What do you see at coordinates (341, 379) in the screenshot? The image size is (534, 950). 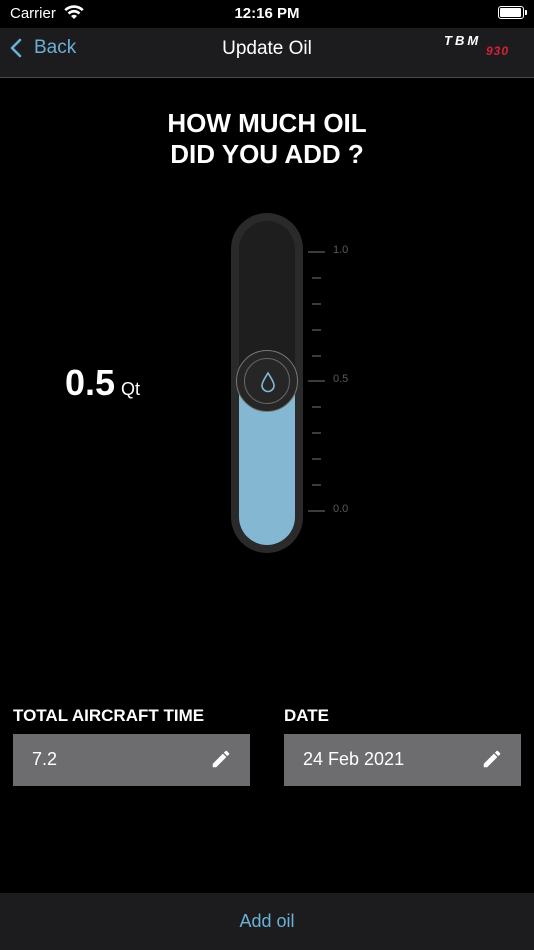 I see `scale-label-mid: 0.5` at bounding box center [341, 379].